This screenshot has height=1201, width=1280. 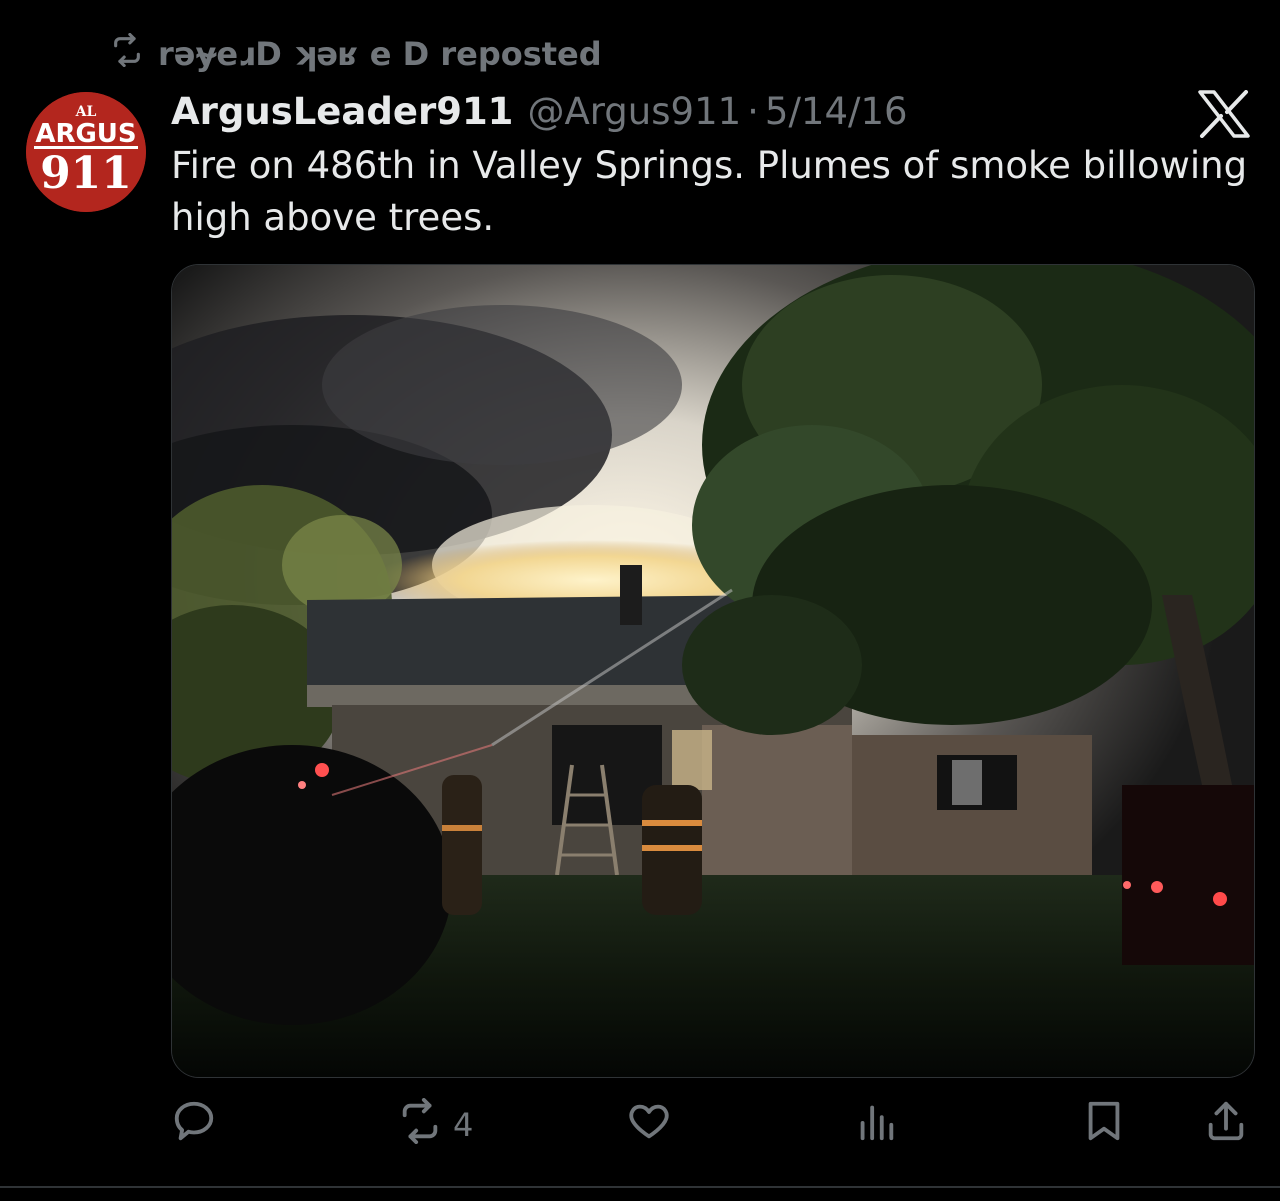 I want to click on views-button, so click(x=881, y=1125).